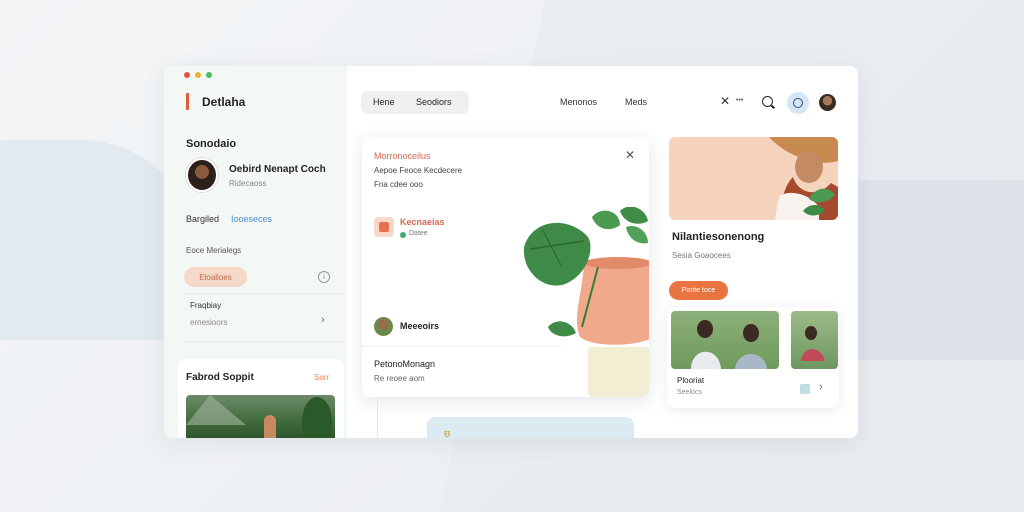  What do you see at coordinates (215, 277) in the screenshot?
I see `filter-pill: Eloalloes` at bounding box center [215, 277].